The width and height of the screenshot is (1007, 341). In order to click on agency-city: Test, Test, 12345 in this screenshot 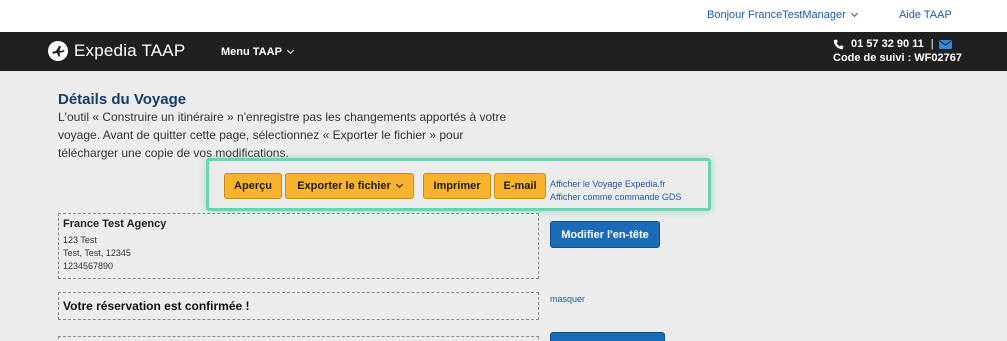, I will do `click(97, 253)`.